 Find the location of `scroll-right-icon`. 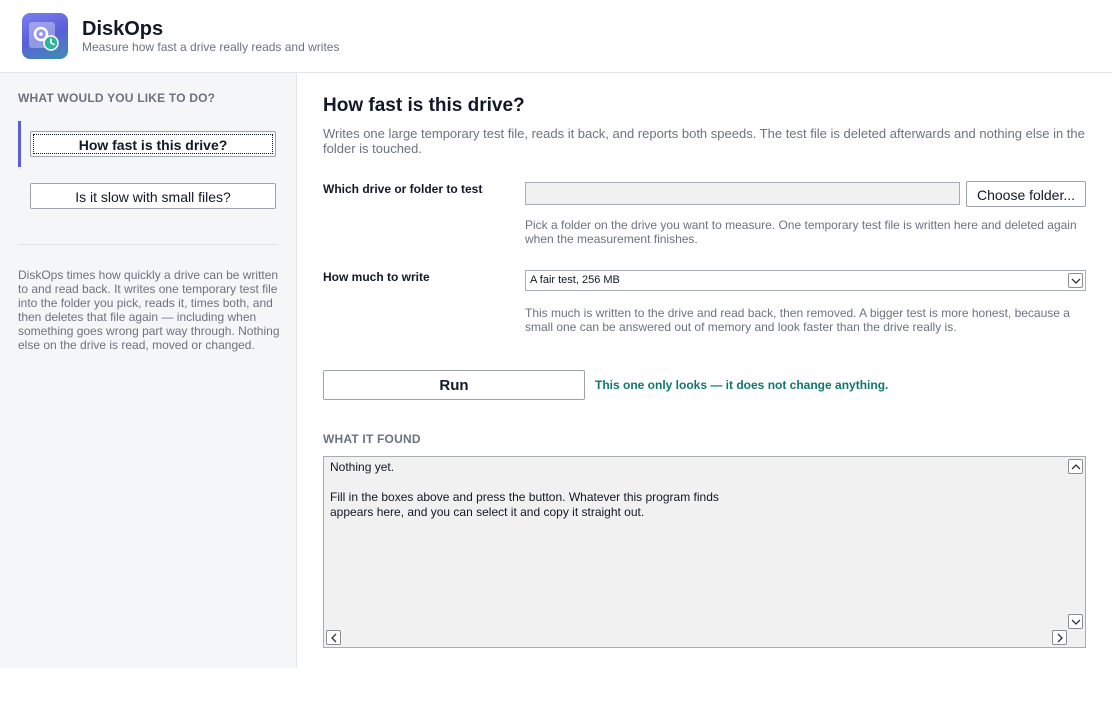

scroll-right-icon is located at coordinates (1059, 637).